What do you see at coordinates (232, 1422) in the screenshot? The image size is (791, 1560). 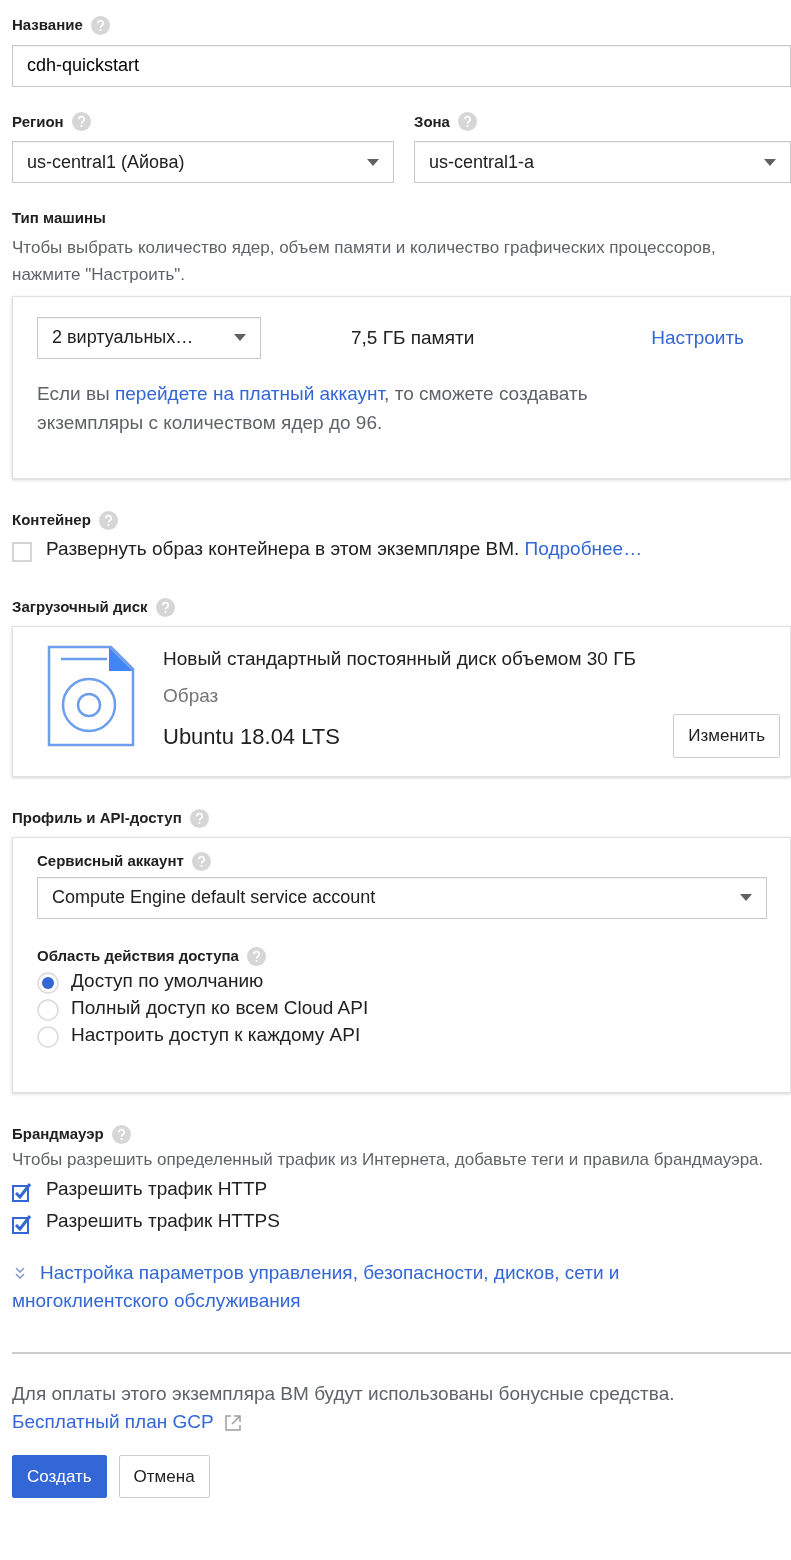 I see `external-link-icon` at bounding box center [232, 1422].